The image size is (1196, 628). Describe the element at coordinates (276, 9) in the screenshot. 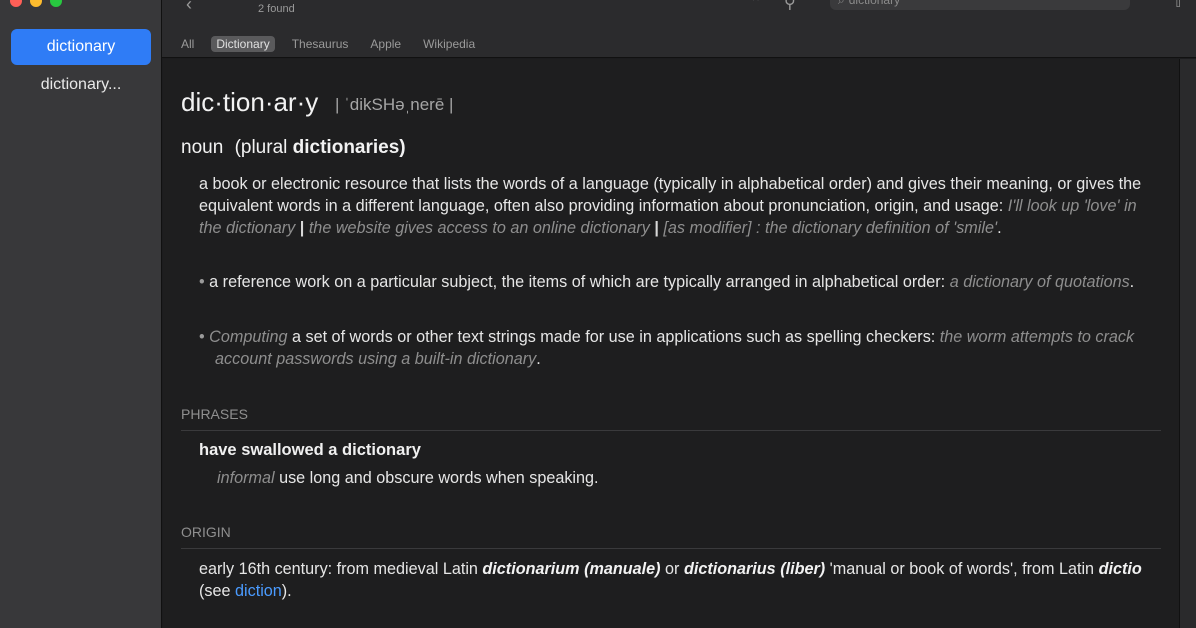

I see `found-count: 2 found` at that location.